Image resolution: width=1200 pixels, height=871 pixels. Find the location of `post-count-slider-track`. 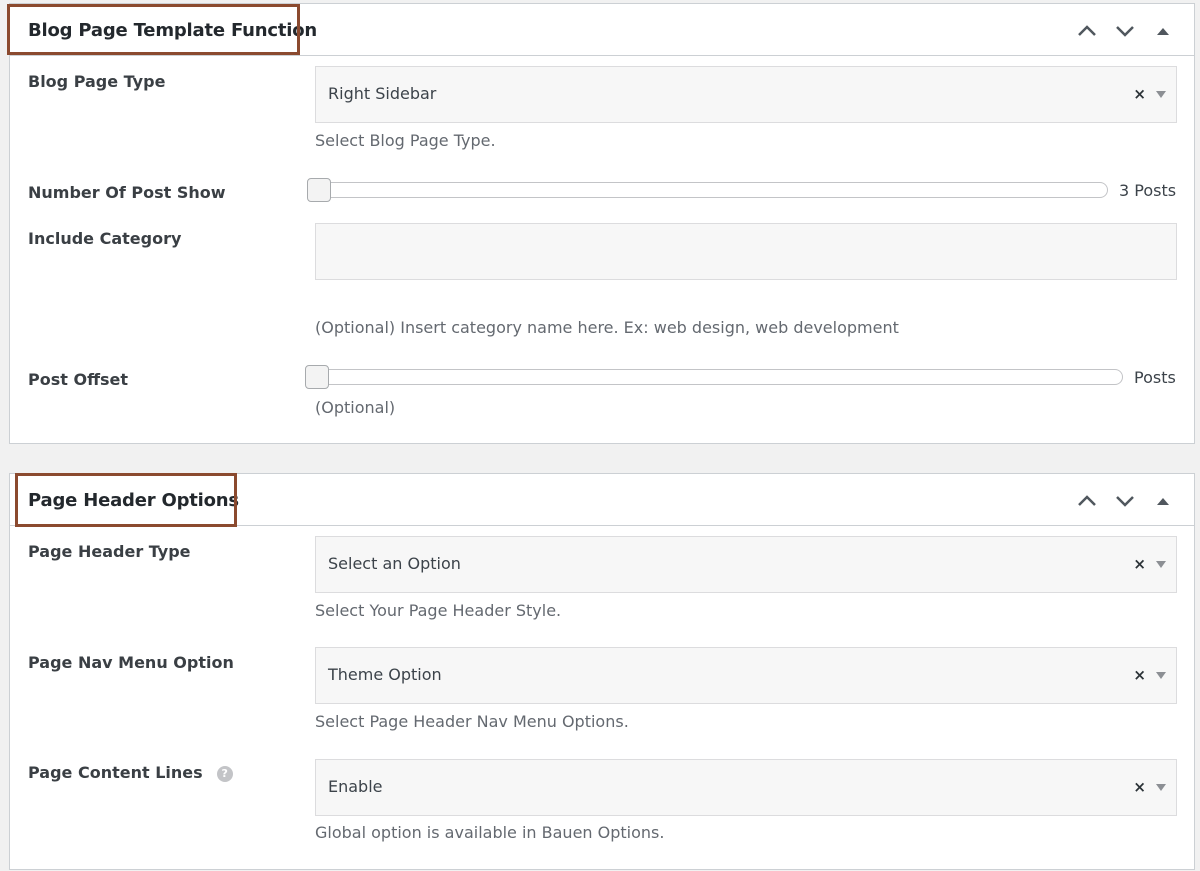

post-count-slider-track is located at coordinates (707, 190).